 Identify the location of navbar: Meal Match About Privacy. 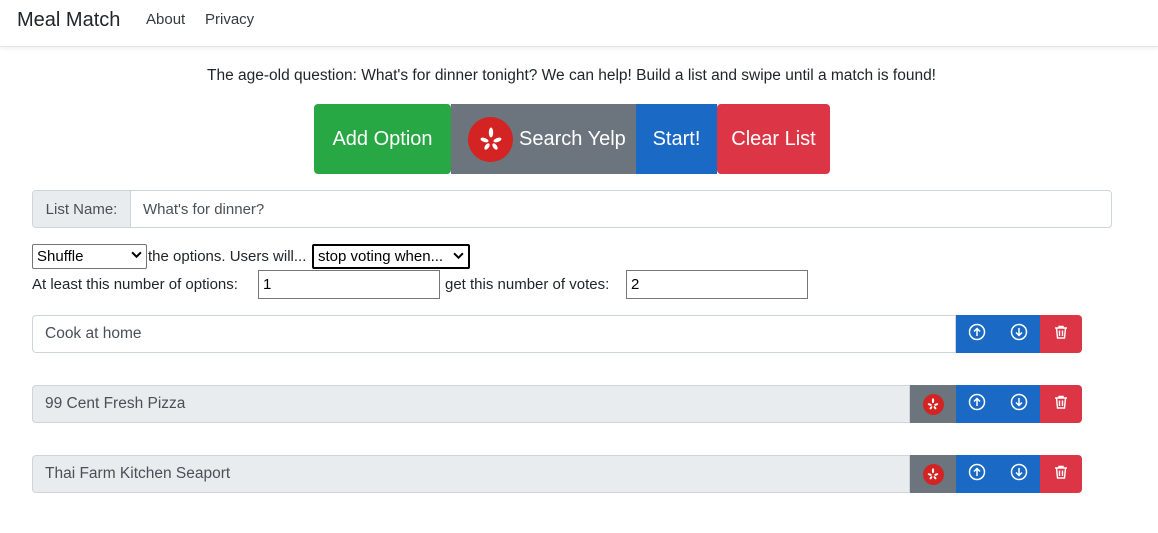
(579, 23).